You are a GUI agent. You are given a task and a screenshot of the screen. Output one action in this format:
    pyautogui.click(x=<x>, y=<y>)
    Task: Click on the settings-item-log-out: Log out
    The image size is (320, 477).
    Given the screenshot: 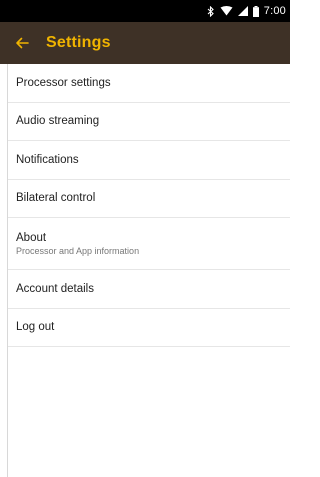 What is the action you would take?
    pyautogui.click(x=149, y=328)
    